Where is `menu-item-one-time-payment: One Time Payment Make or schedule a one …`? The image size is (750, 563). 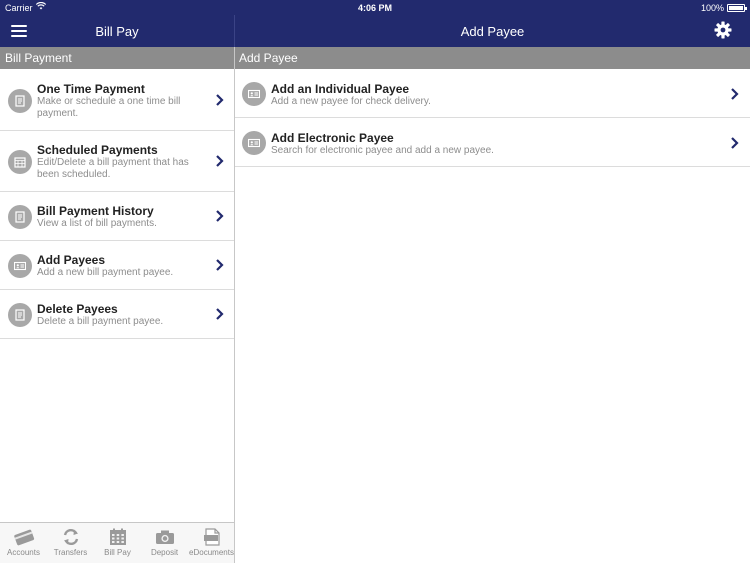 menu-item-one-time-payment: One Time Payment Make or schedule a one … is located at coordinates (117, 100).